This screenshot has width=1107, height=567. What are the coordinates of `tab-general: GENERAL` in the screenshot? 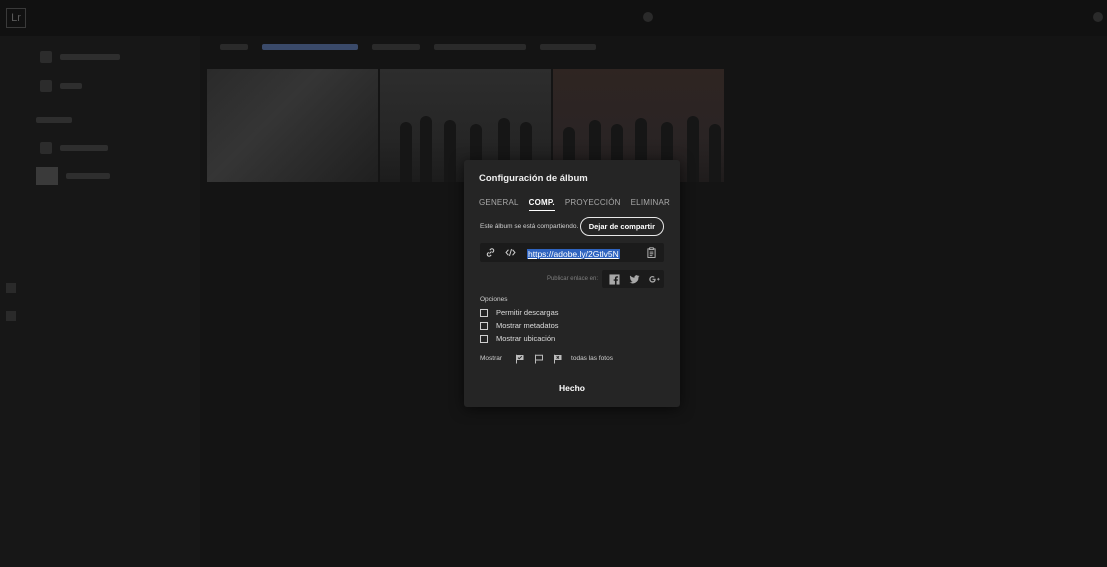 It's located at (499, 204).